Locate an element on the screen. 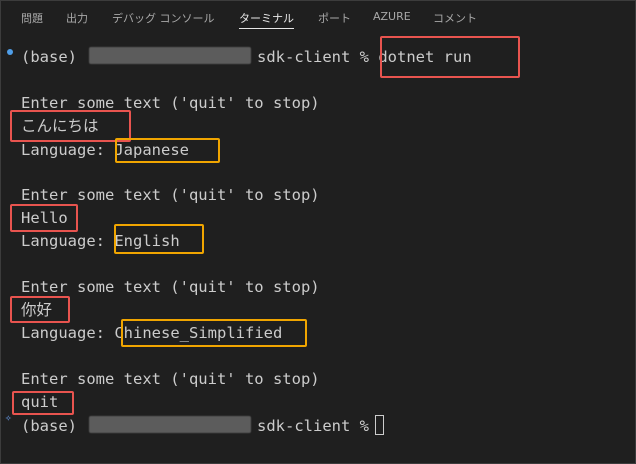 This screenshot has height=464, width=636. command-status-dot-icon is located at coordinates (10, 52).